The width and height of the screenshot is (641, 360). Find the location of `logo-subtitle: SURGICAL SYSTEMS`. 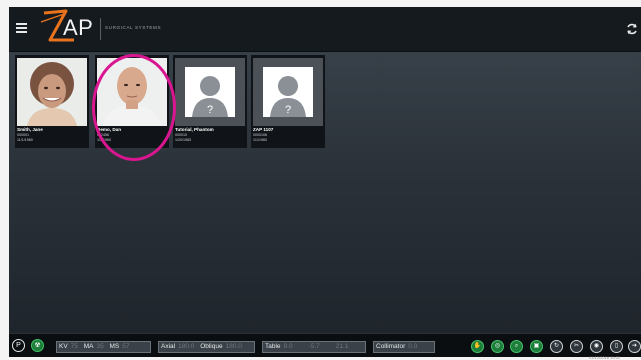

logo-subtitle: SURGICAL SYSTEMS is located at coordinates (133, 27).